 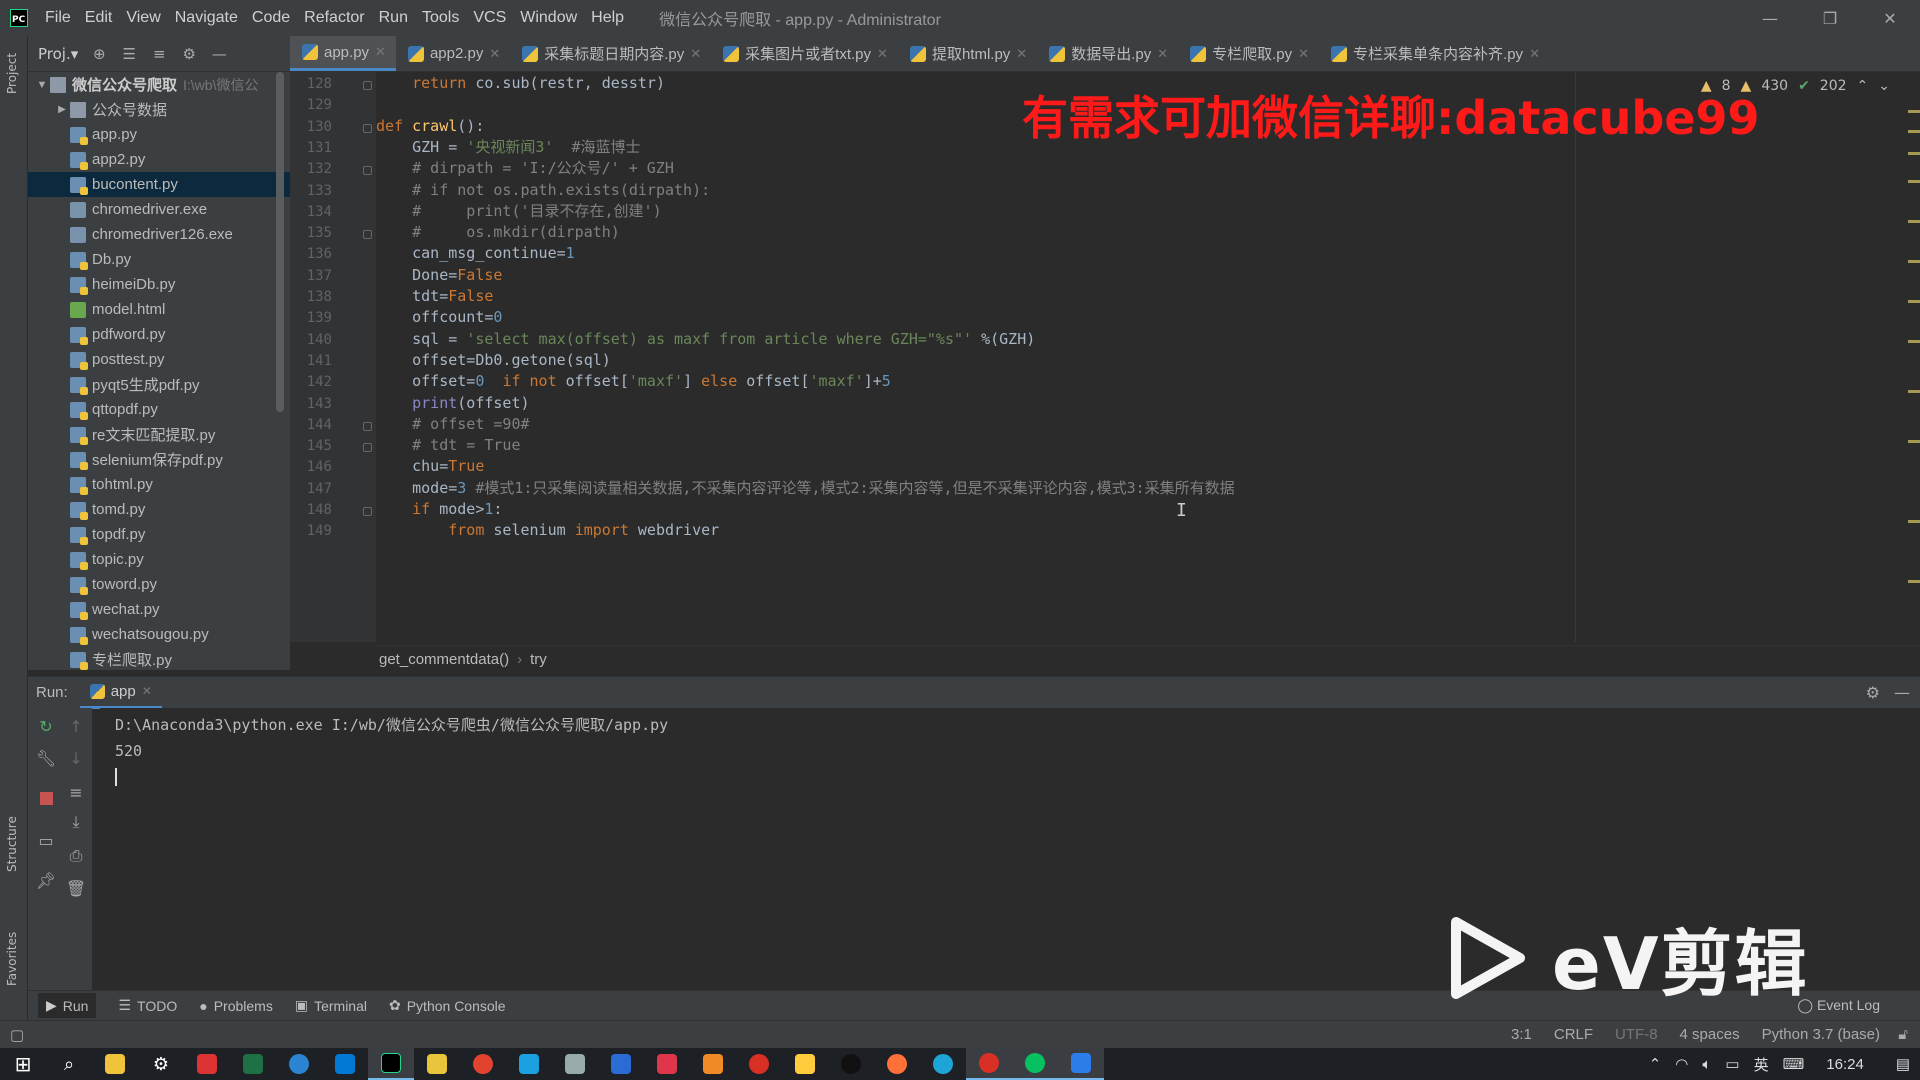 What do you see at coordinates (253, 1064) in the screenshot?
I see `excel-icon` at bounding box center [253, 1064].